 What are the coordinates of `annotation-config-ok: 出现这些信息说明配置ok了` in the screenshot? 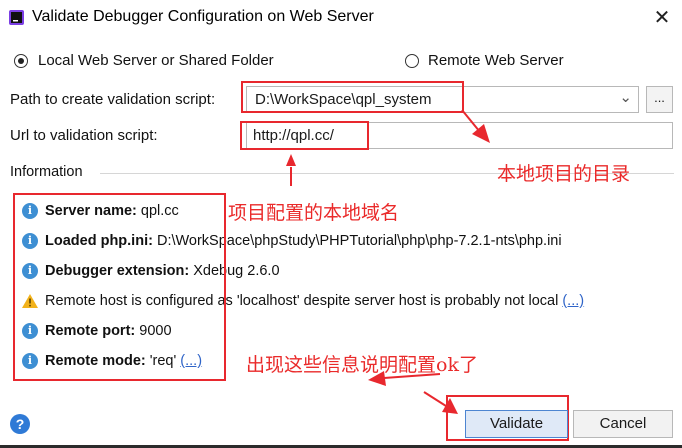 It's located at (362, 365).